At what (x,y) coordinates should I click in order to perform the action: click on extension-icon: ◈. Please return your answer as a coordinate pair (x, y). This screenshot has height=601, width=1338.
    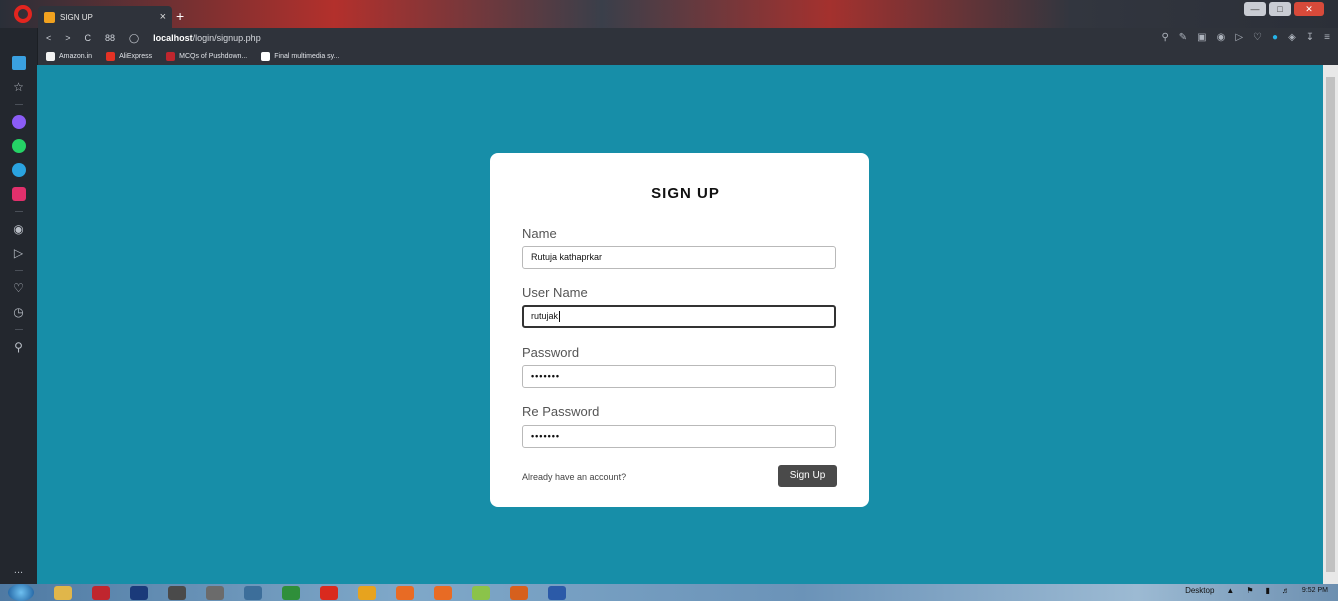
    Looking at the image, I should click on (1292, 37).